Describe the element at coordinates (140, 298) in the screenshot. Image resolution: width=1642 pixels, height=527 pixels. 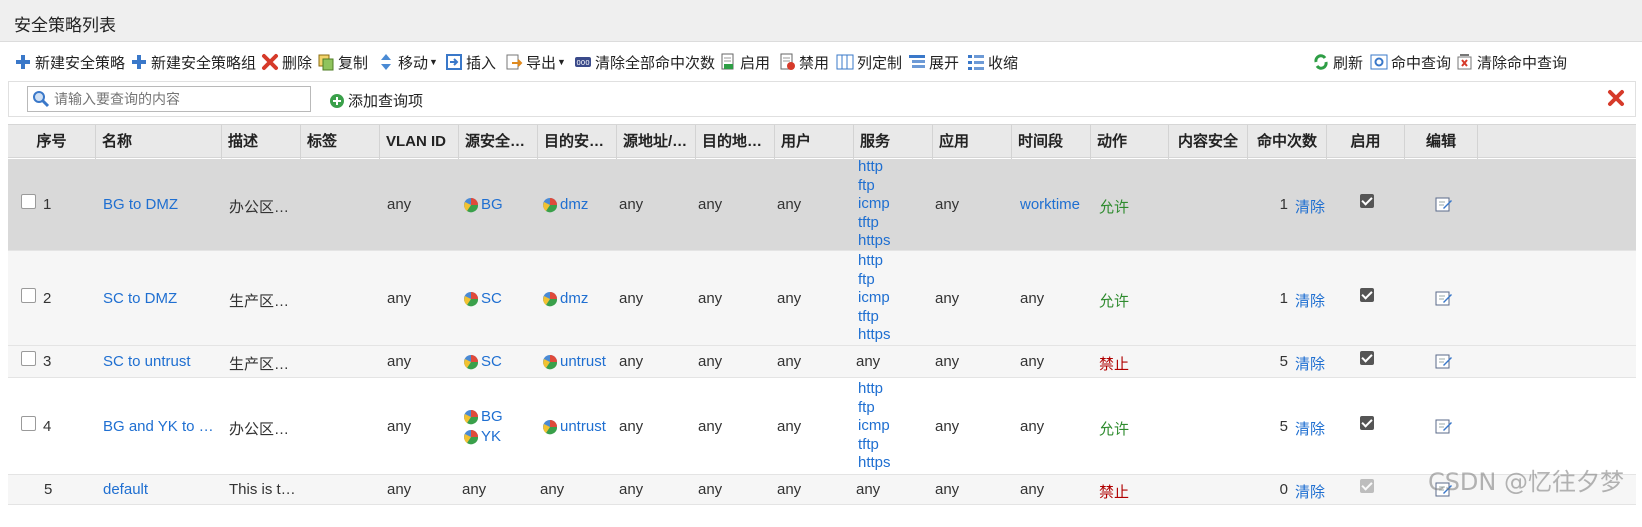
I see `policy-name-link: SC to DMZ` at that location.